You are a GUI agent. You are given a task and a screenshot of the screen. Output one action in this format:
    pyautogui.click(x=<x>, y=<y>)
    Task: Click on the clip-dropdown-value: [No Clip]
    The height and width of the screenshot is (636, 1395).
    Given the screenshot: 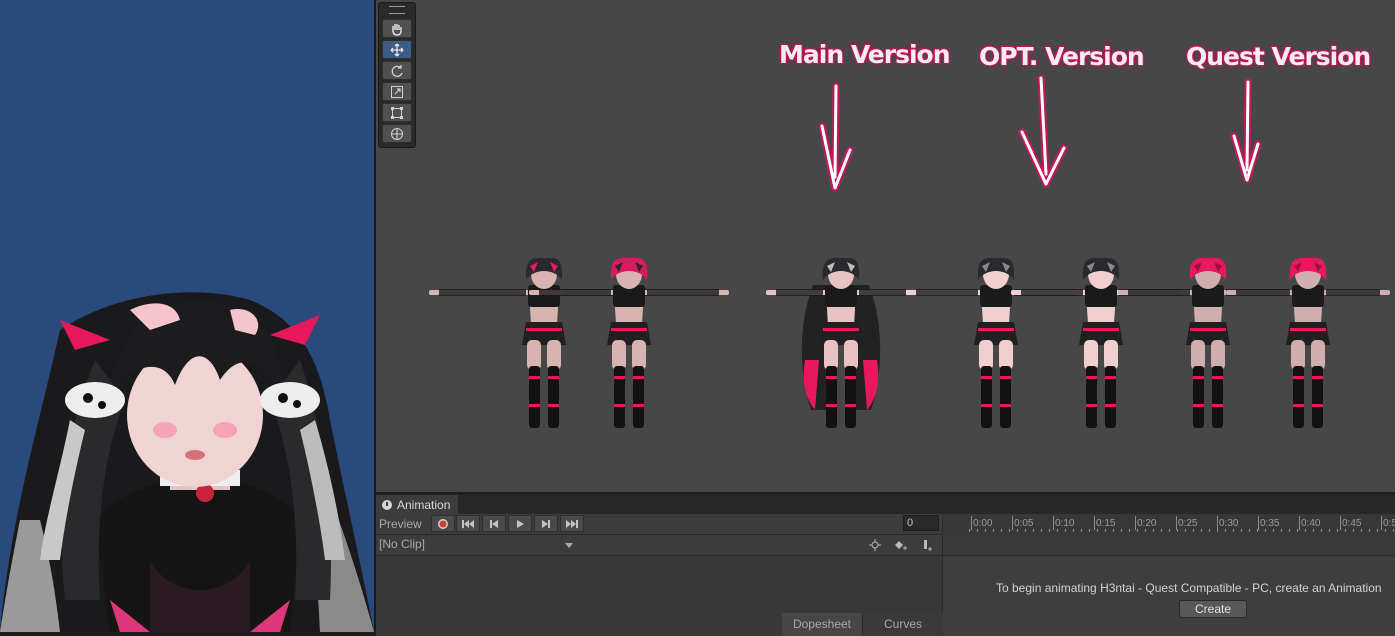 What is the action you would take?
    pyautogui.click(x=402, y=544)
    